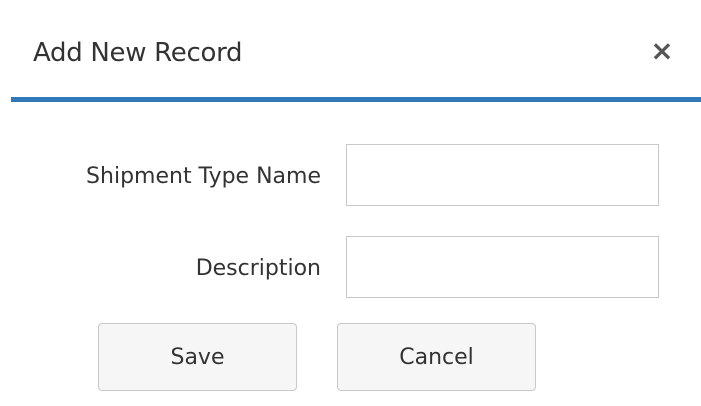 This screenshot has height=406, width=701. I want to click on close-icon: ×, so click(662, 51).